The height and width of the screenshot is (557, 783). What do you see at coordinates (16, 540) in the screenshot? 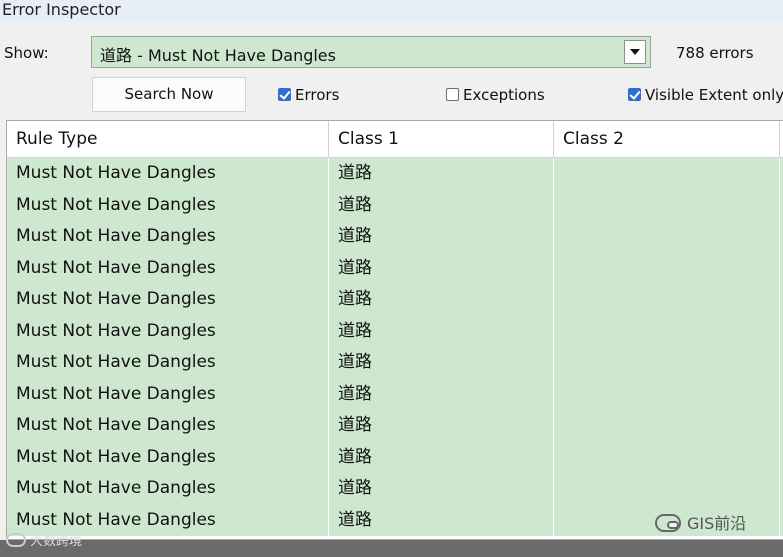
I see `logo-icon` at bounding box center [16, 540].